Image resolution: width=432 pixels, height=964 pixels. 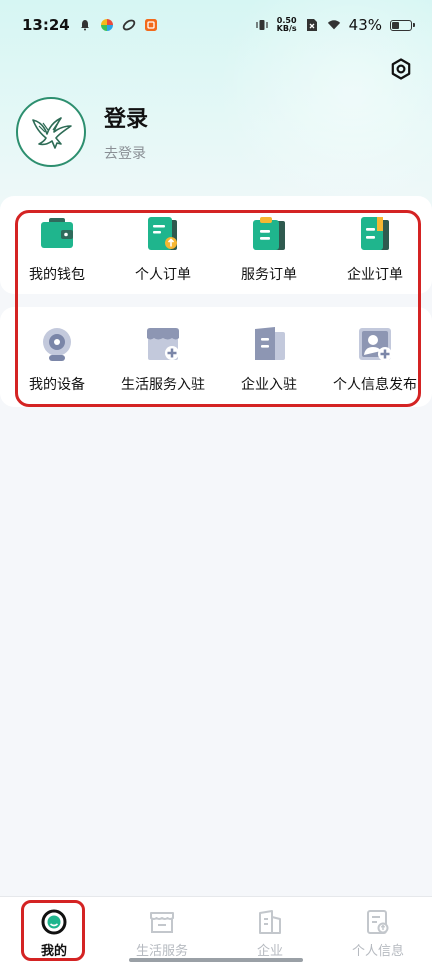 I want to click on menu-label-personal-info-post: 个人信息发布, so click(x=375, y=385).